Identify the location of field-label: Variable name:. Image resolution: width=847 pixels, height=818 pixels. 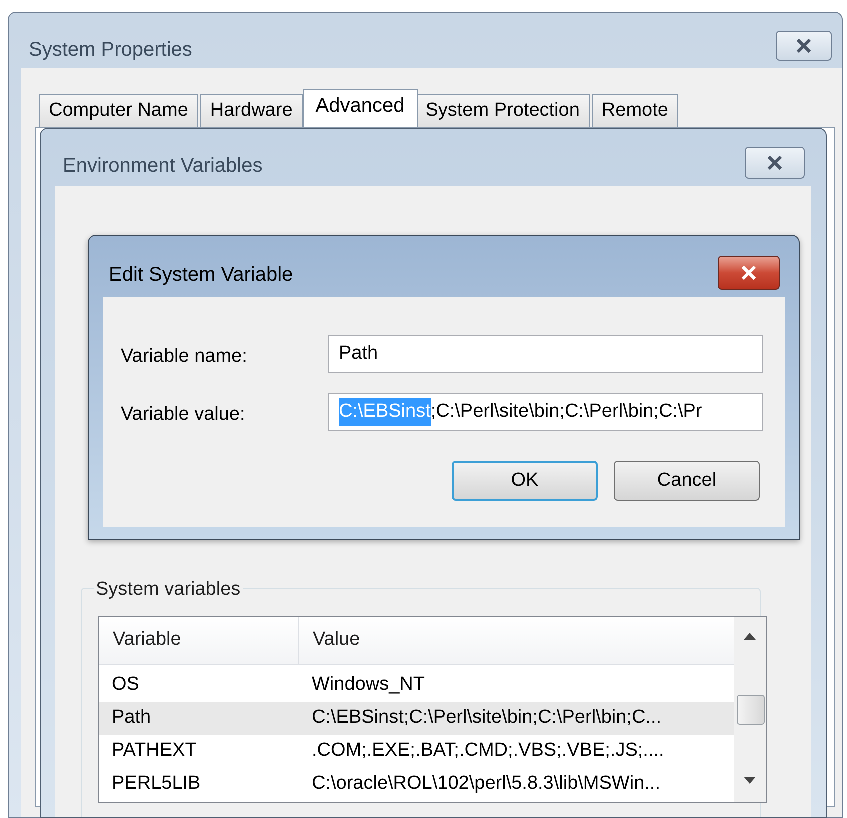
(184, 357).